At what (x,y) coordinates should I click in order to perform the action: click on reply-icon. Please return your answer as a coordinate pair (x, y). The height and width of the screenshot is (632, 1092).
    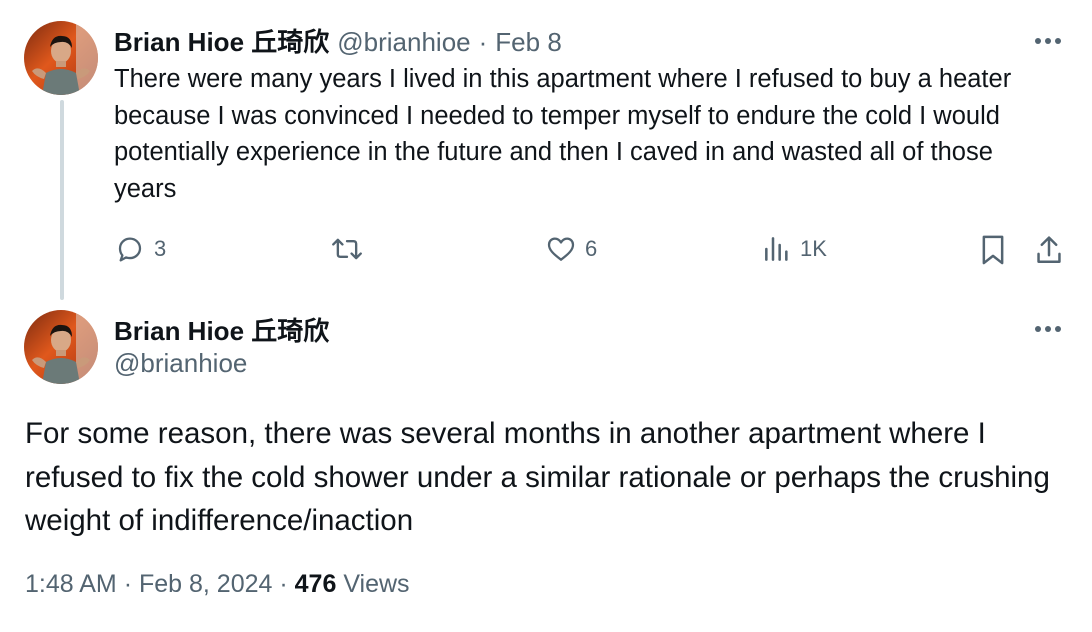
    Looking at the image, I should click on (130, 249).